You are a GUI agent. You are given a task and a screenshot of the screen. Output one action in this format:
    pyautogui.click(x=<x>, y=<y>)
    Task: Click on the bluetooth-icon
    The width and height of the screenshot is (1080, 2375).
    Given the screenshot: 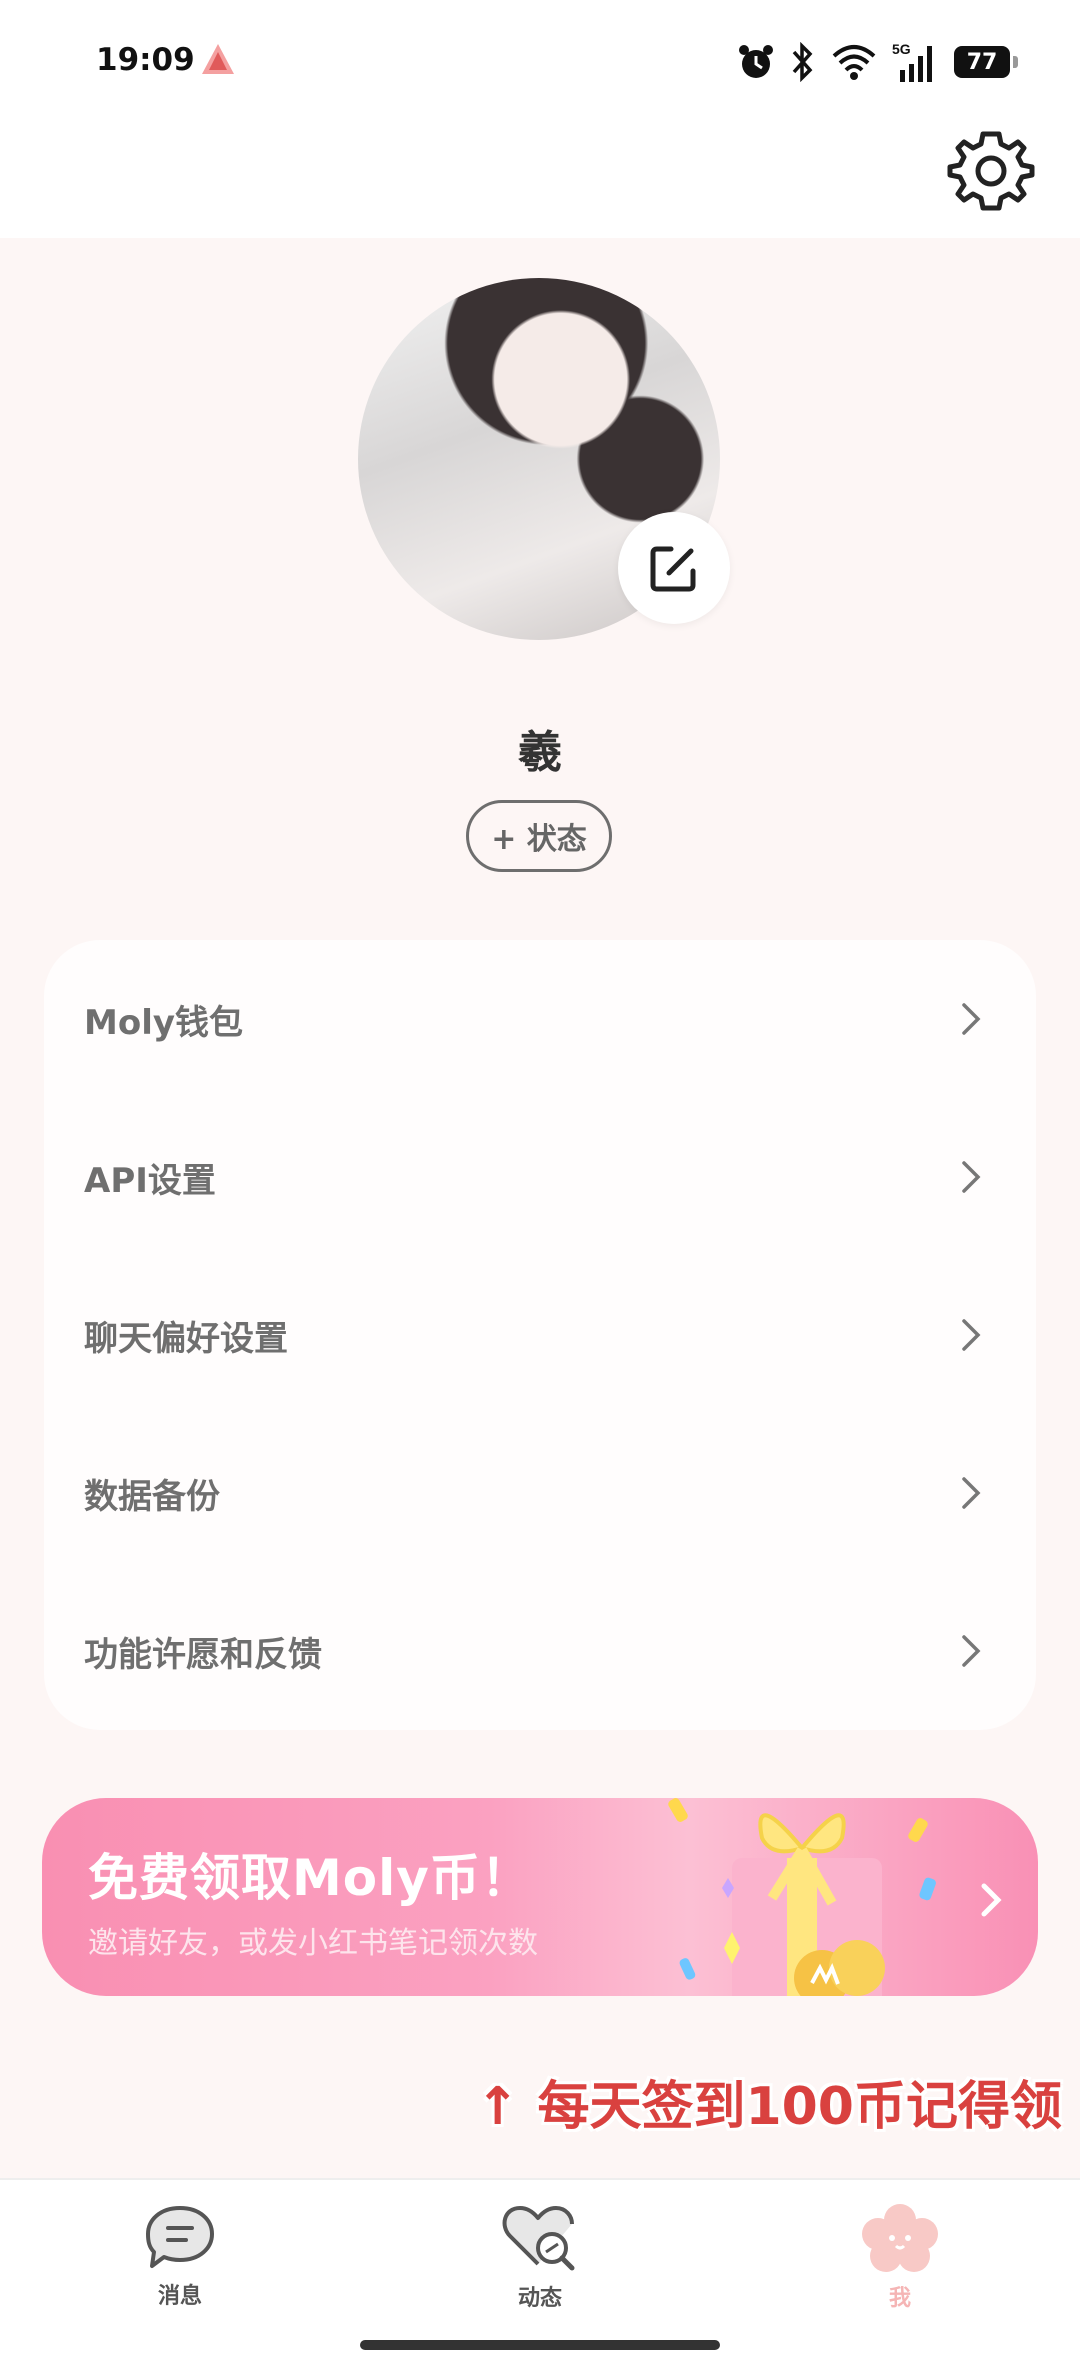 What is the action you would take?
    pyautogui.click(x=802, y=62)
    